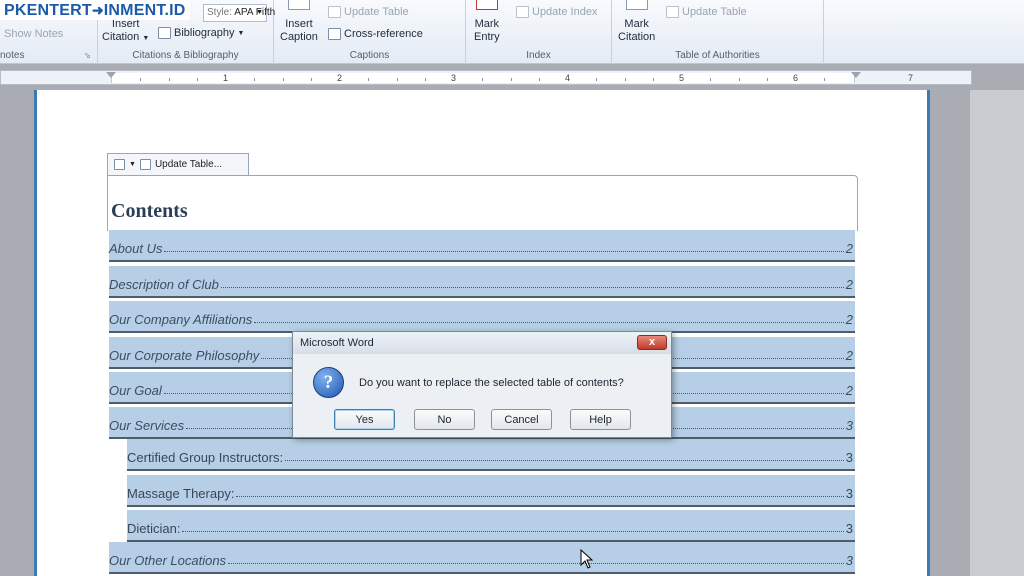 This screenshot has width=1024, height=576. What do you see at coordinates (482, 343) in the screenshot?
I see `dialog-title-bar: Microsoft Word` at bounding box center [482, 343].